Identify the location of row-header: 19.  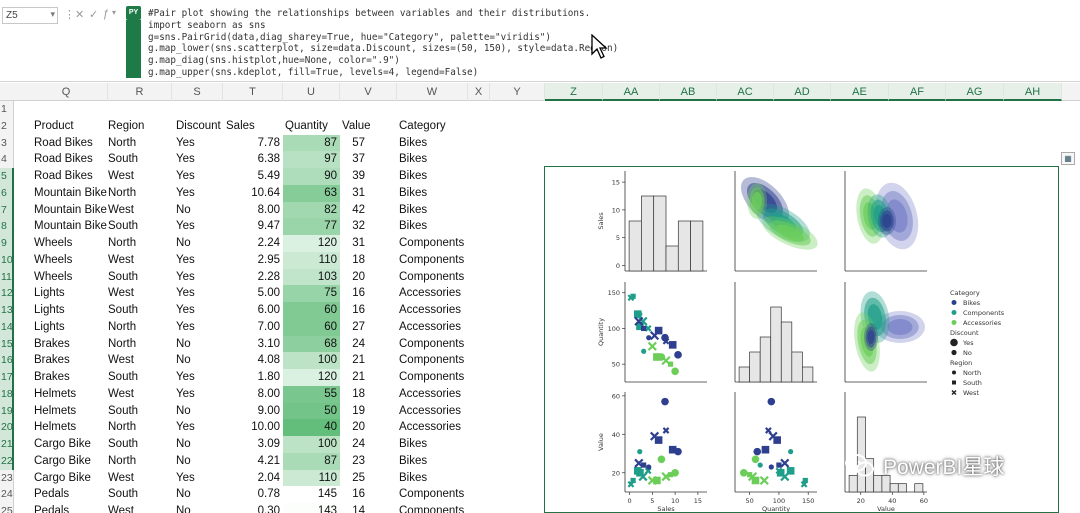
(7, 411).